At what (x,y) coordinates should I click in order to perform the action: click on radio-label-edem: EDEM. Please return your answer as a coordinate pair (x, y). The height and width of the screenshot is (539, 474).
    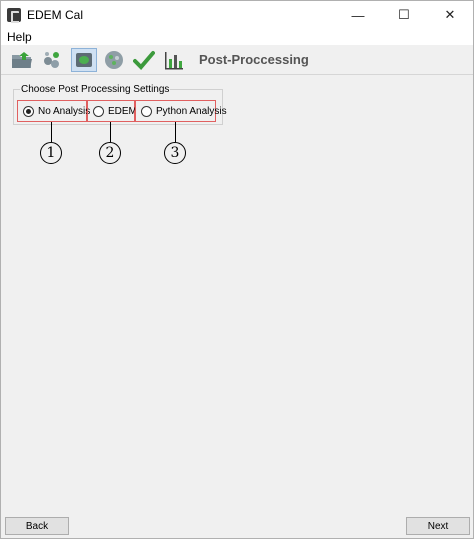
    Looking at the image, I should click on (122, 111).